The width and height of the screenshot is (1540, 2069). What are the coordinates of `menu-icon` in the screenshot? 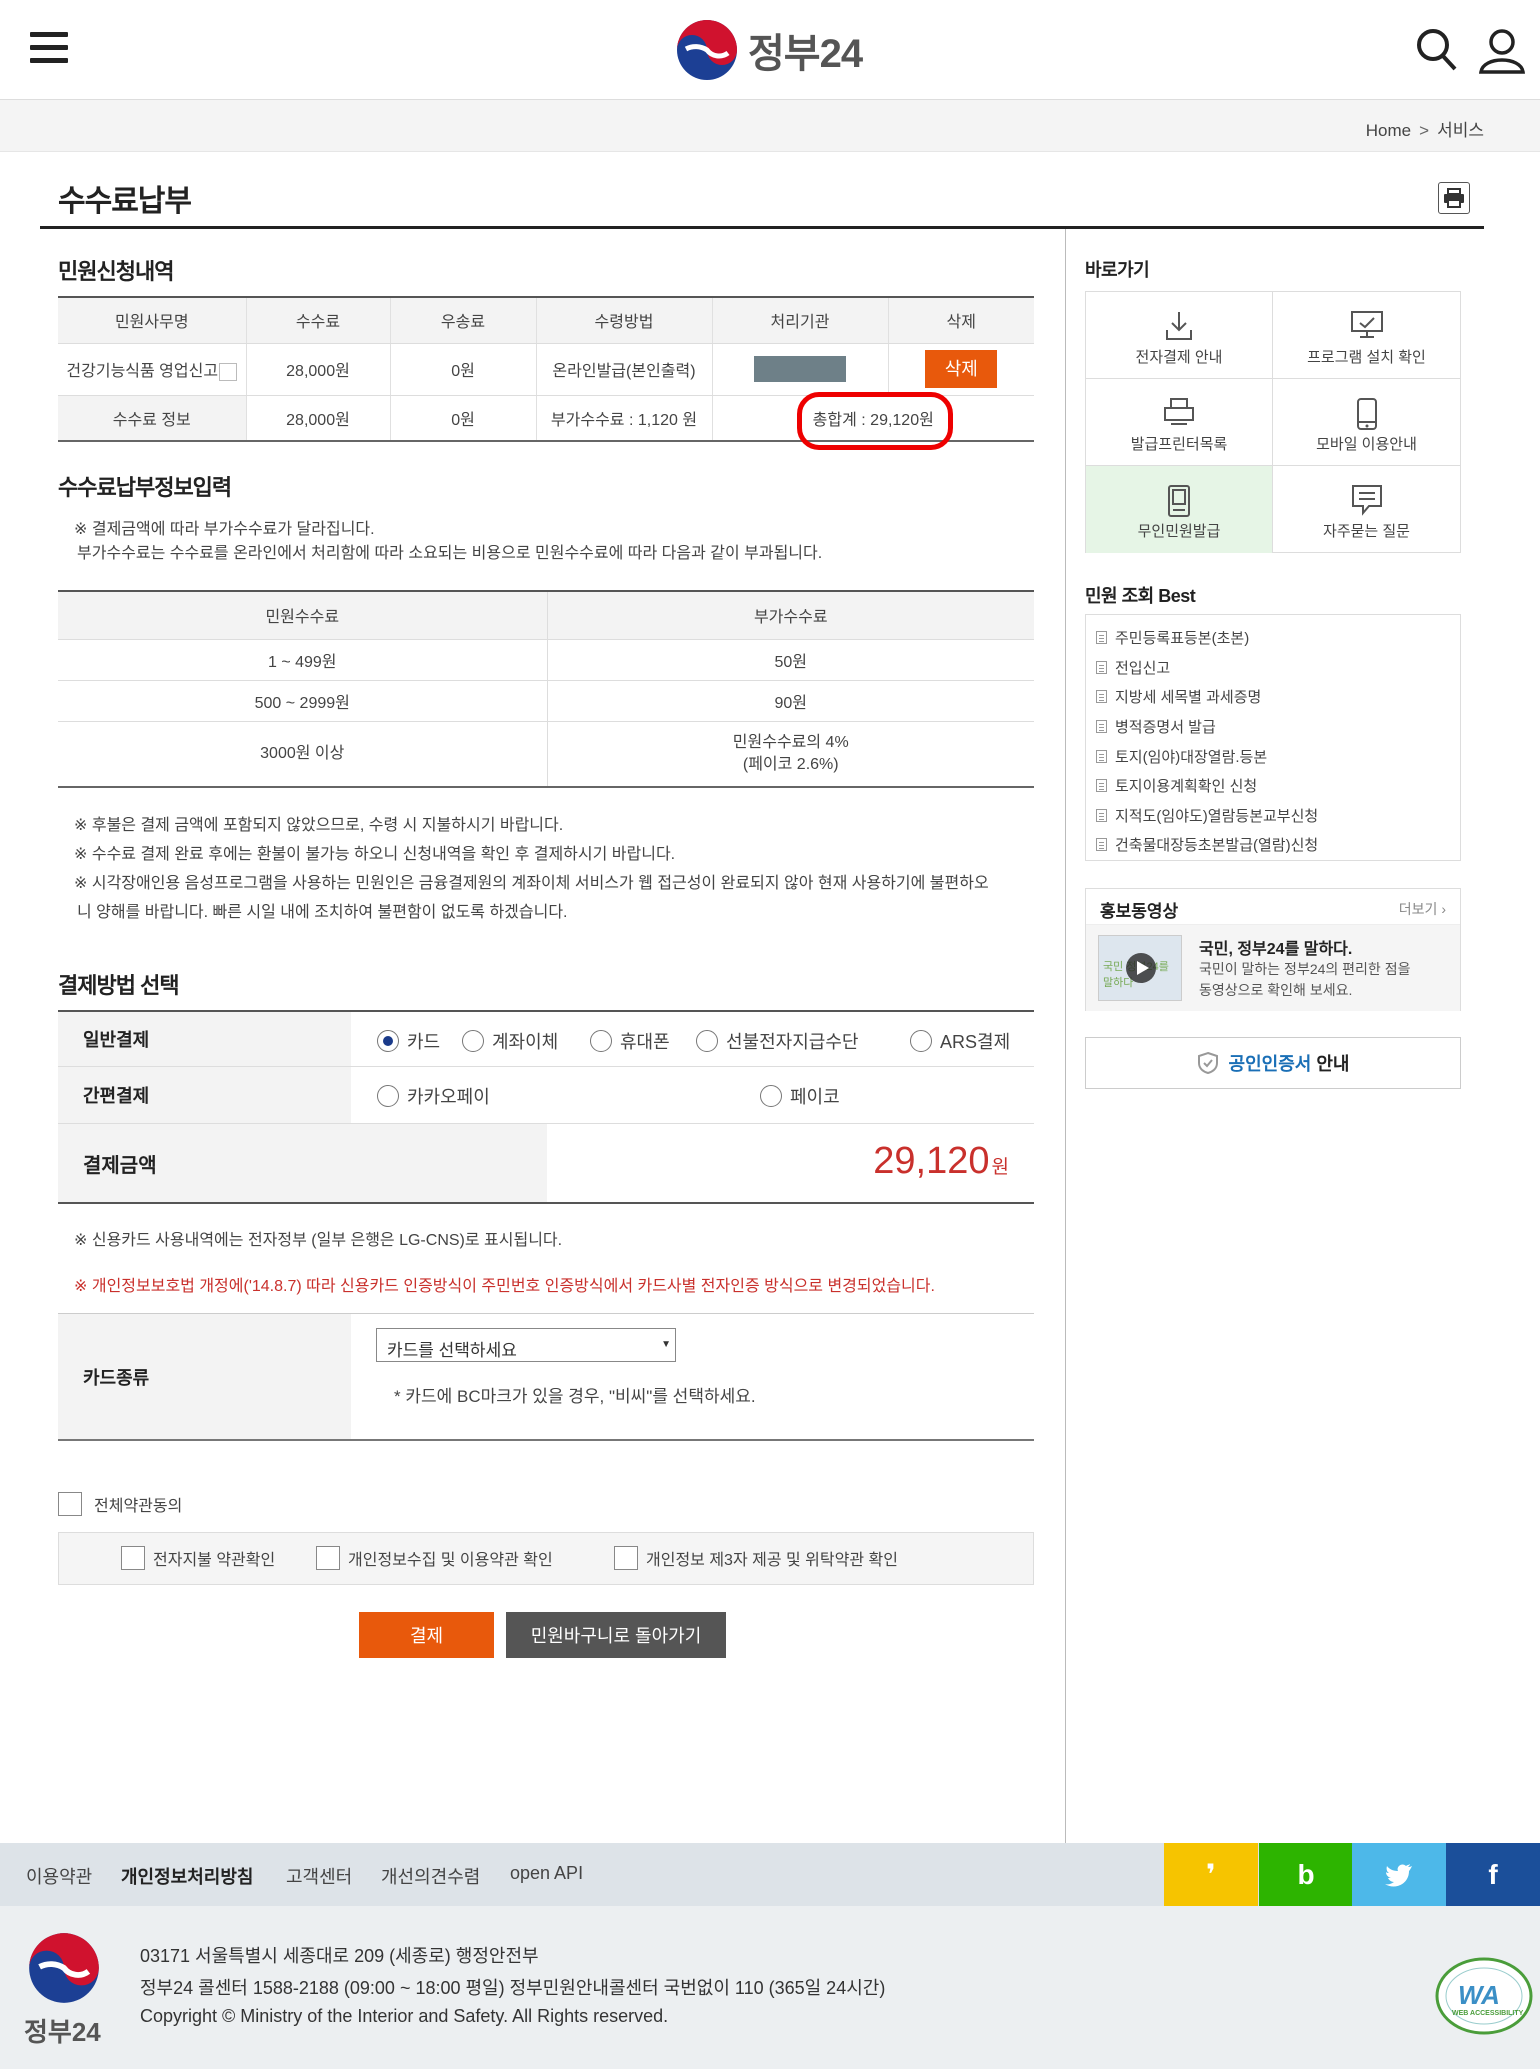 It's located at (49, 49).